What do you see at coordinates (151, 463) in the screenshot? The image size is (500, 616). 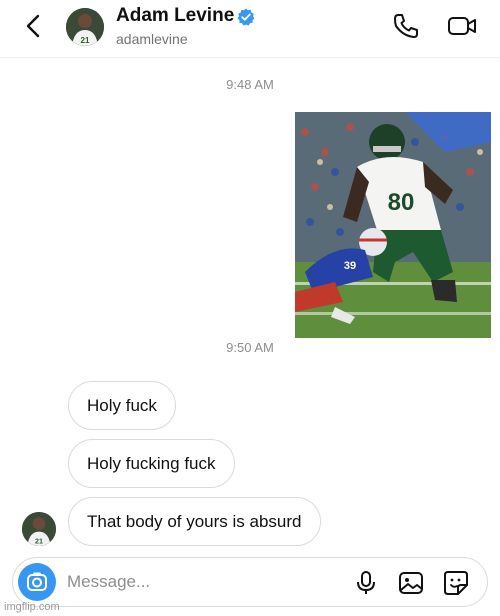 I see `message-bubble: Holy fucking fuck` at bounding box center [151, 463].